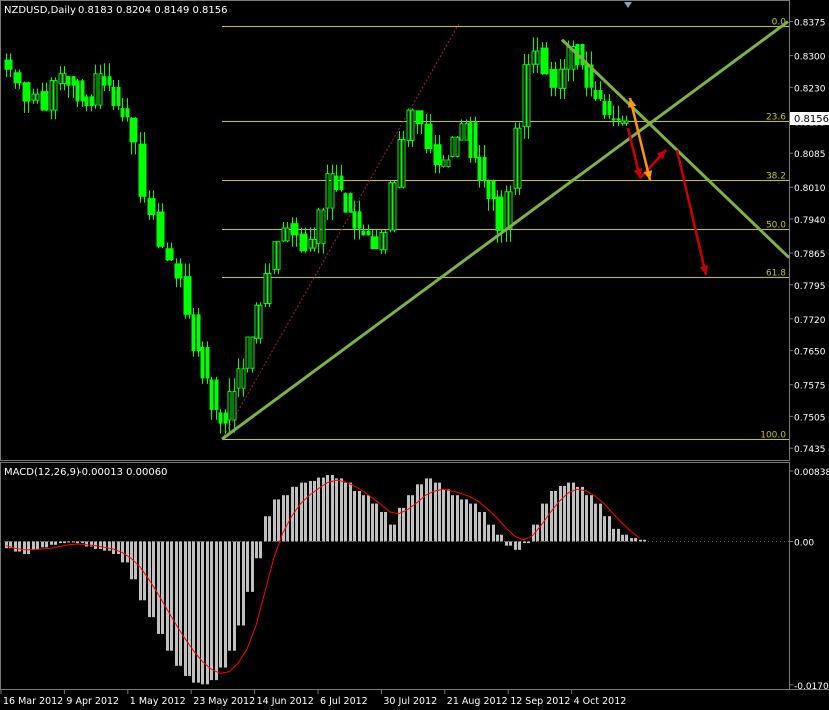 This screenshot has width=829, height=710. Describe the element at coordinates (810, 221) in the screenshot. I see `price-tick-label: 0.7940` at that location.